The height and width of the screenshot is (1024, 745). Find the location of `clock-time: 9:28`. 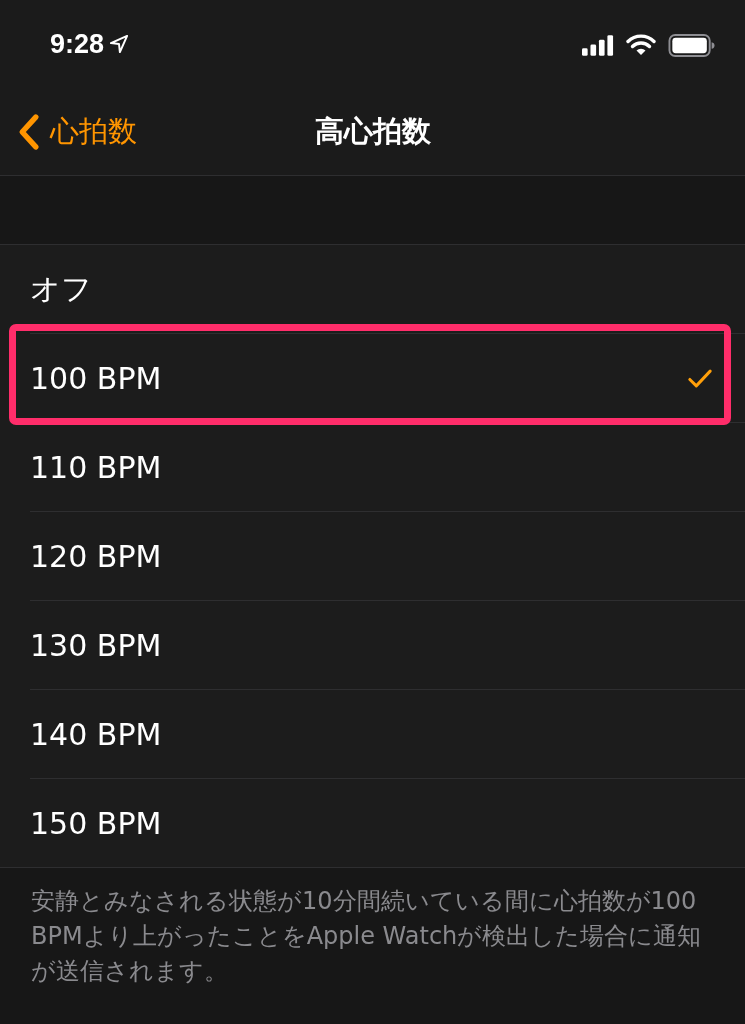

clock-time: 9:28 is located at coordinates (77, 44).